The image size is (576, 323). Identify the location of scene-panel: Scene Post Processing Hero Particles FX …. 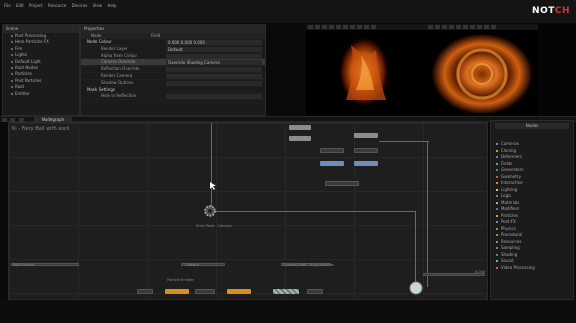
(41, 70).